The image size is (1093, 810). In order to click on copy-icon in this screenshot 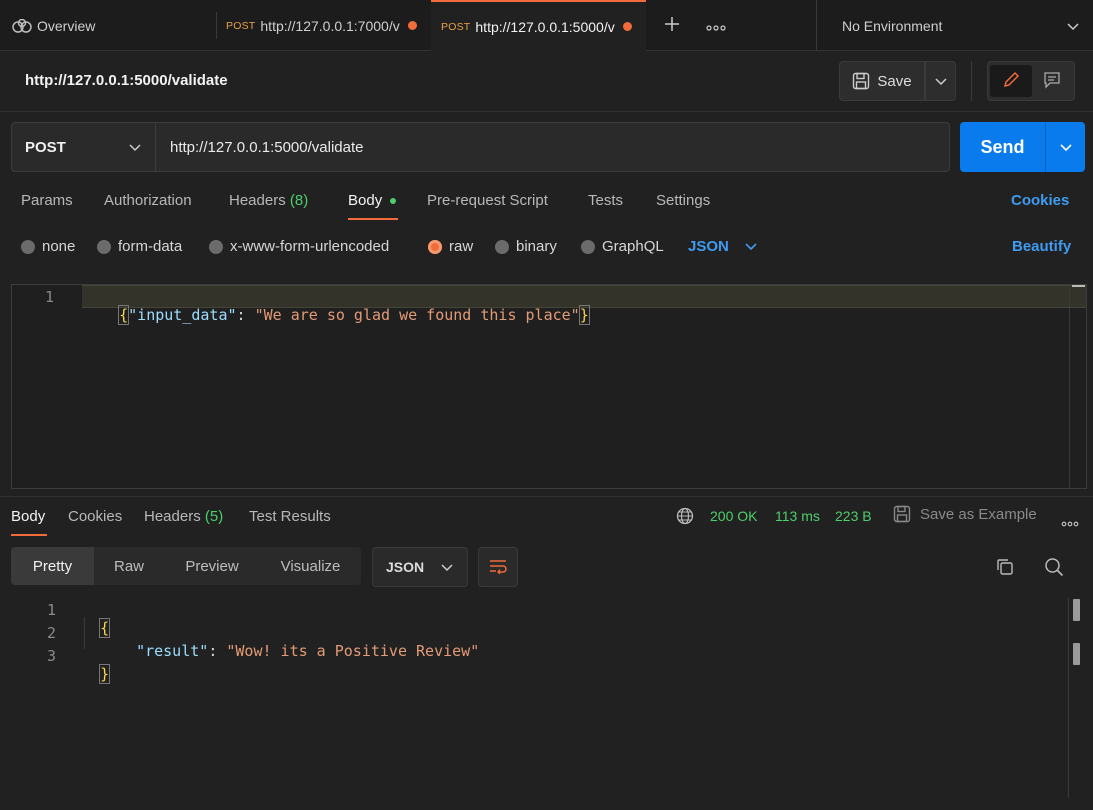, I will do `click(1005, 568)`.